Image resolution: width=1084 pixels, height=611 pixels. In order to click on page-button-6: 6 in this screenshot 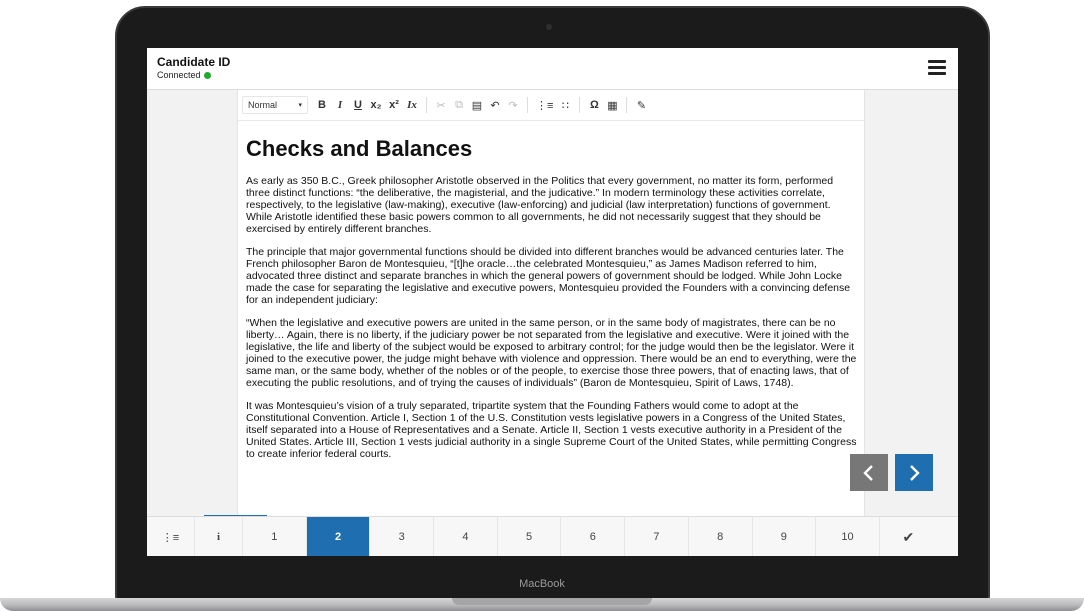, I will do `click(593, 536)`.